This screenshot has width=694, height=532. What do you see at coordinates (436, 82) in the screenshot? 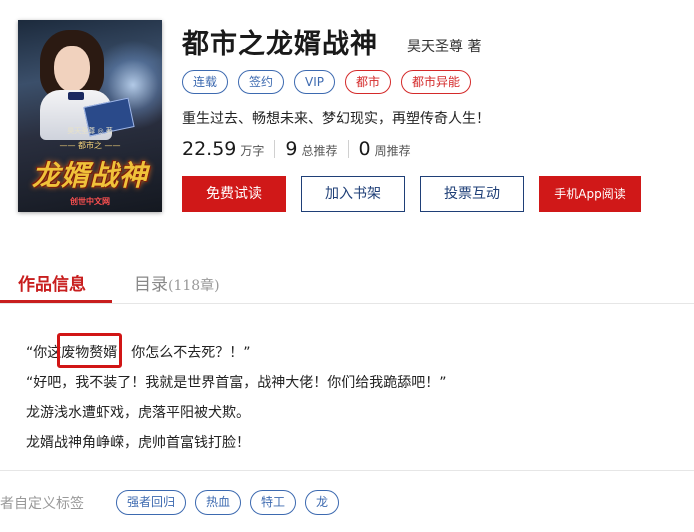
I see `tag-subcategory: 都市异能` at bounding box center [436, 82].